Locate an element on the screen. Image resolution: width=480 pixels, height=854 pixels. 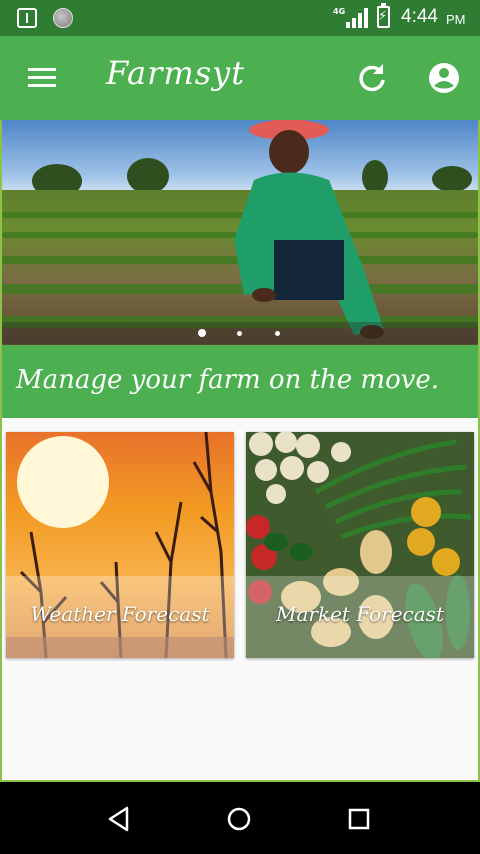
menu-icon is located at coordinates (42, 78).